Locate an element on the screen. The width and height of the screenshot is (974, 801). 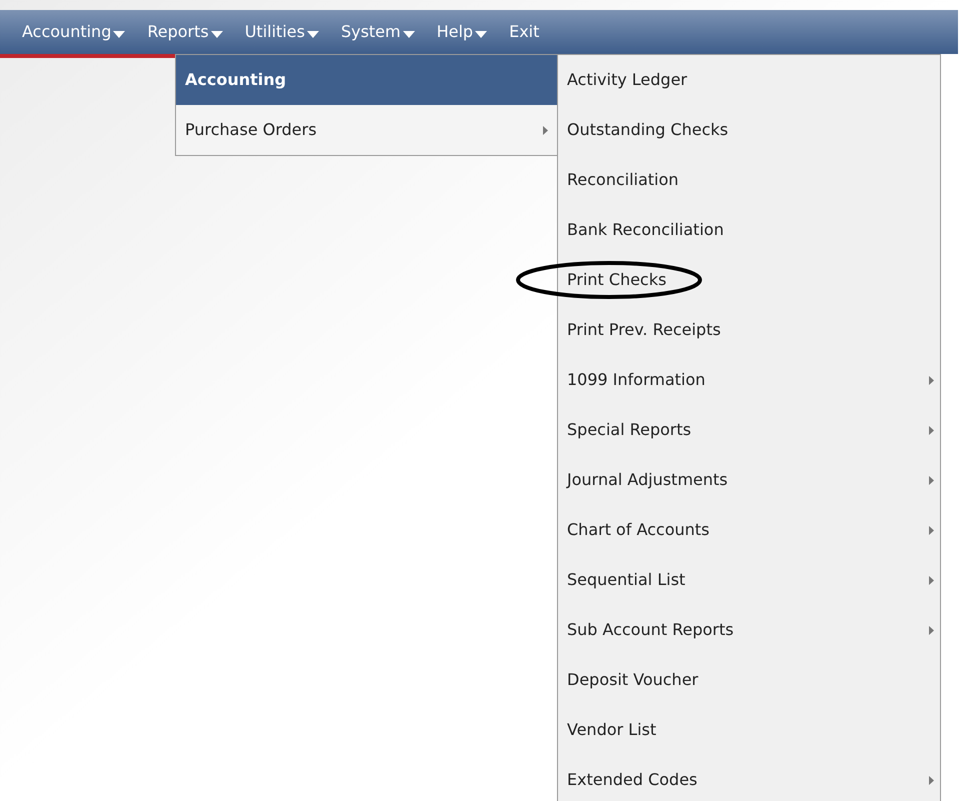
menu-item: Outstanding Checks is located at coordinates (749, 130).